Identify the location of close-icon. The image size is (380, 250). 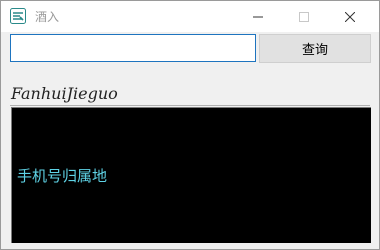
(350, 16).